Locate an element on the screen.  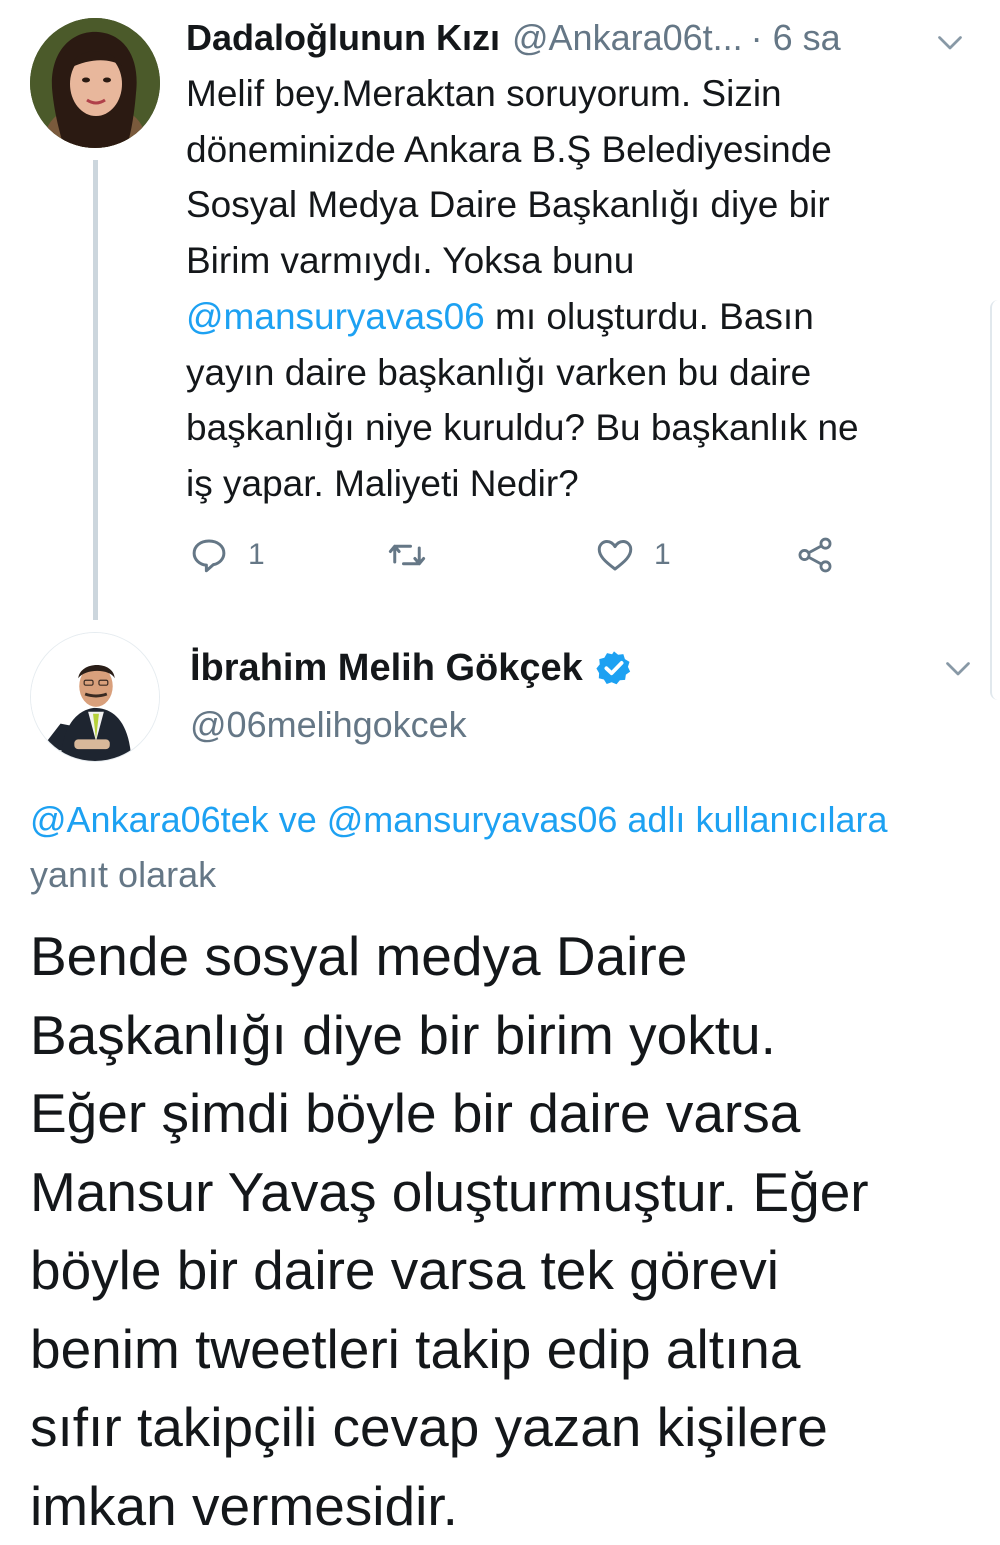
reply-to-connector: ve is located at coordinates (298, 819).